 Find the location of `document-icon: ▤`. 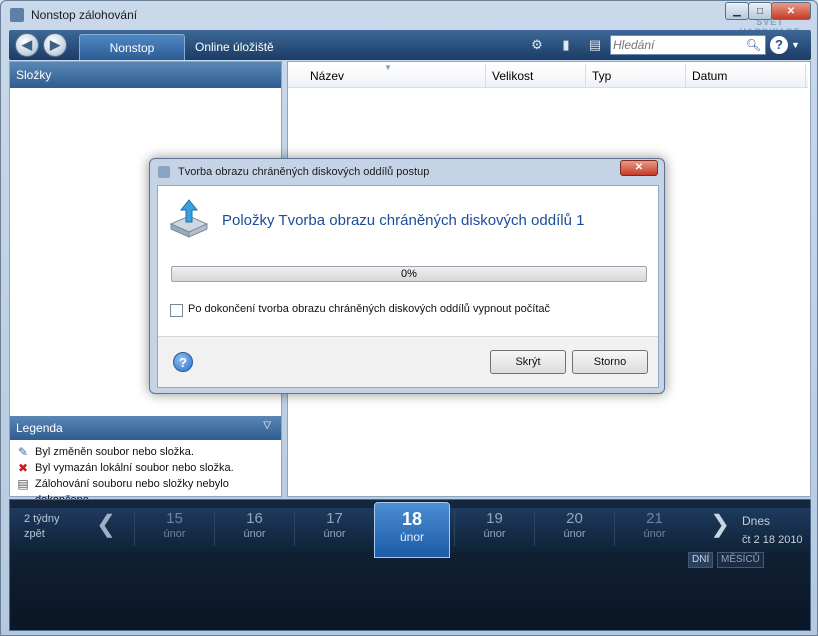

document-icon: ▤ is located at coordinates (23, 484).